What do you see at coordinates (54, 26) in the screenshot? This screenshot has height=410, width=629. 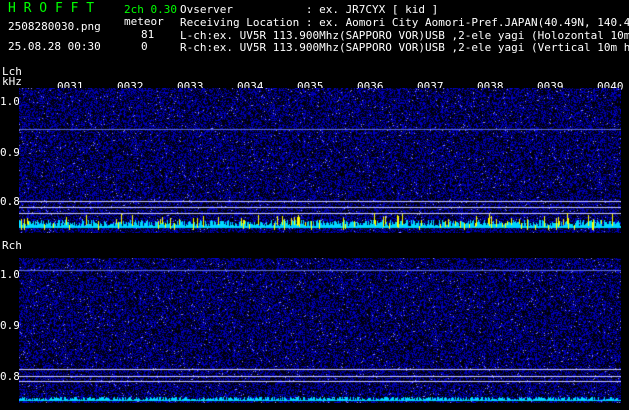 I see `image-filename: 2508280030.png` at bounding box center [54, 26].